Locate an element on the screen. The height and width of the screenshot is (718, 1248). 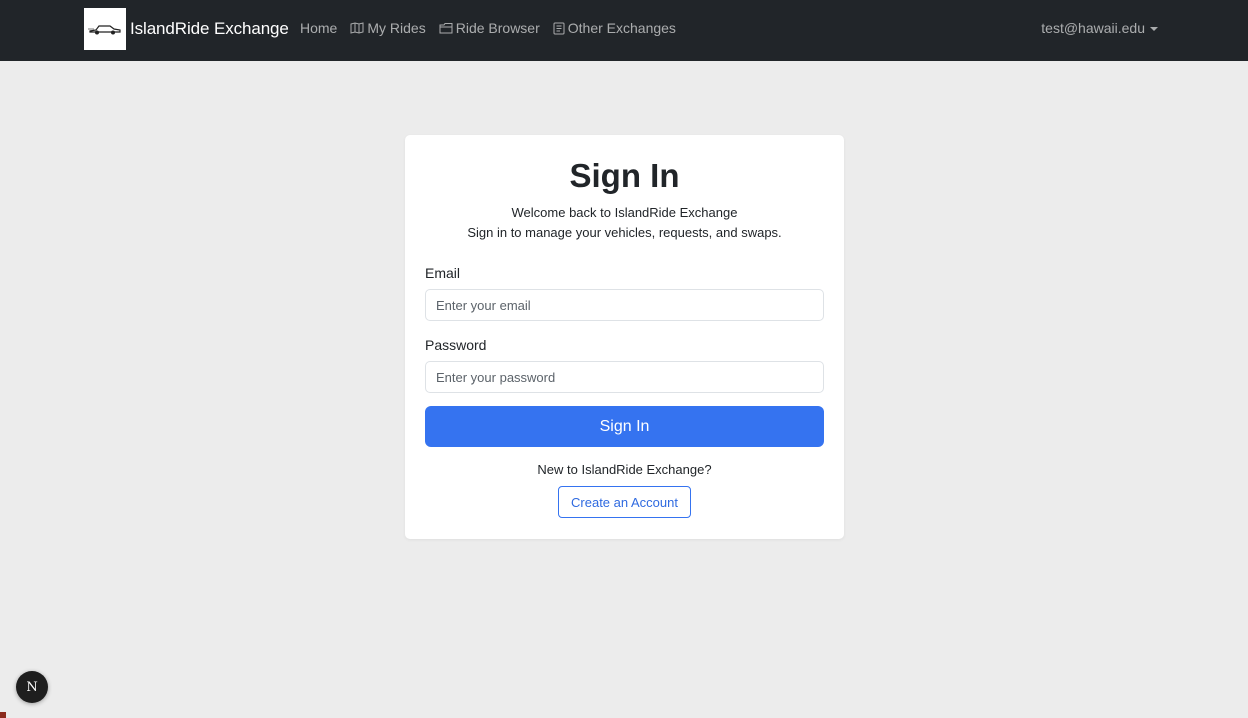
nav-ride-browser: Ride Browser is located at coordinates (489, 28).